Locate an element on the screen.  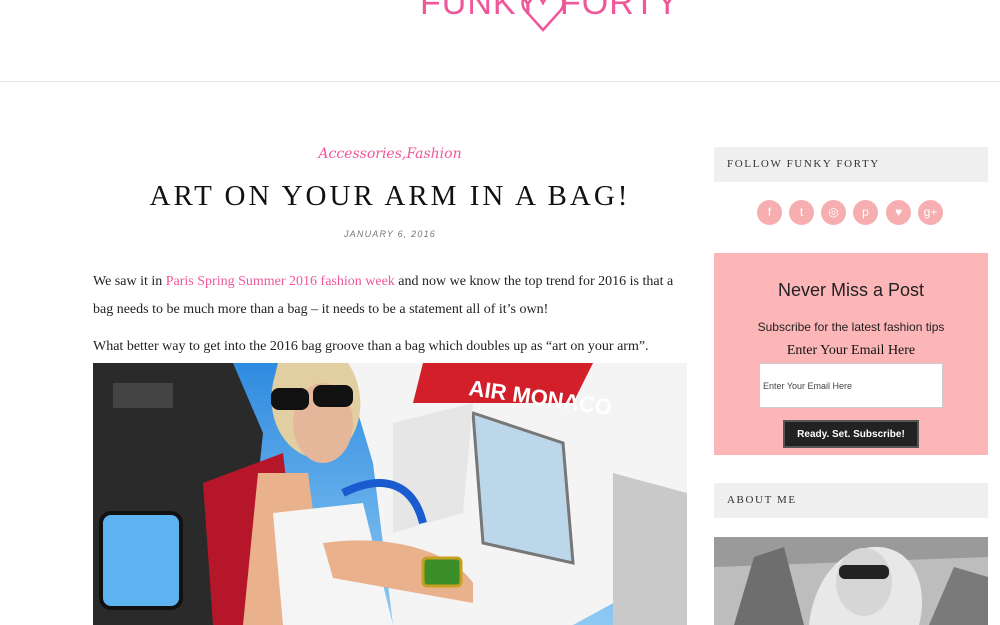
site-logo: FUNKY FORTY is located at coordinates (549, 22).